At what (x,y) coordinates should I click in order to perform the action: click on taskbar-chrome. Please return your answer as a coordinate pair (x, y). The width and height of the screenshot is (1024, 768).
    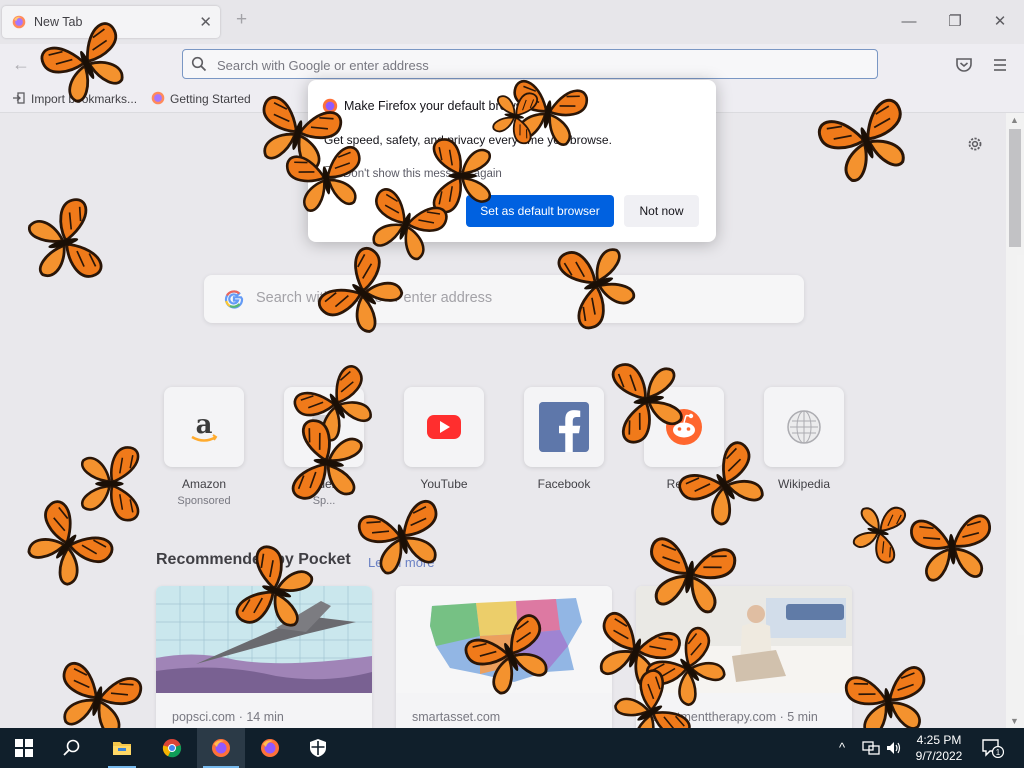
    Looking at the image, I should click on (172, 748).